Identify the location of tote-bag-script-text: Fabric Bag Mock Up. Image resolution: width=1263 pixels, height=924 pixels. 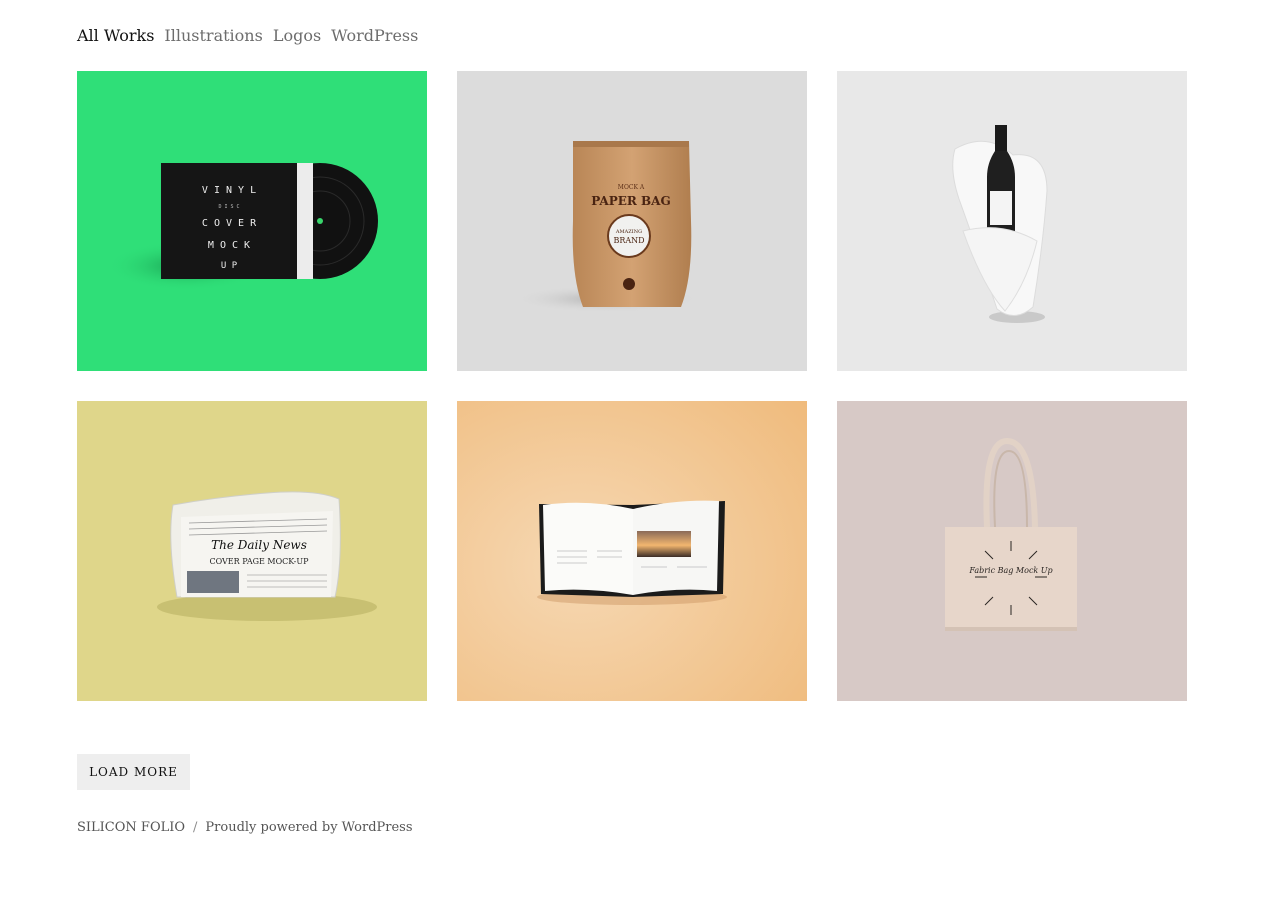
(1010, 570).